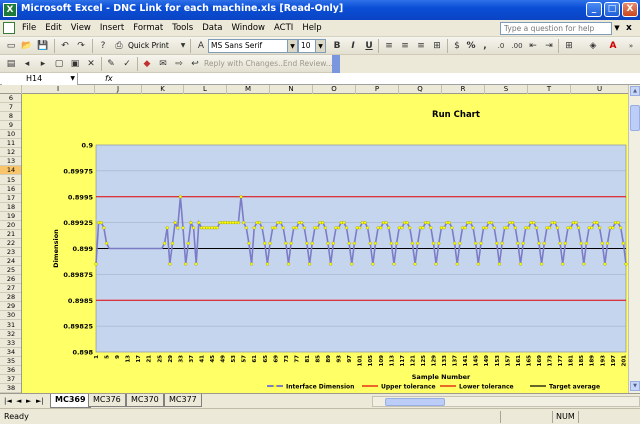 This screenshot has height=424, width=640. Describe the element at coordinates (58, 89) in the screenshot. I see `column-header-i: I` at that location.